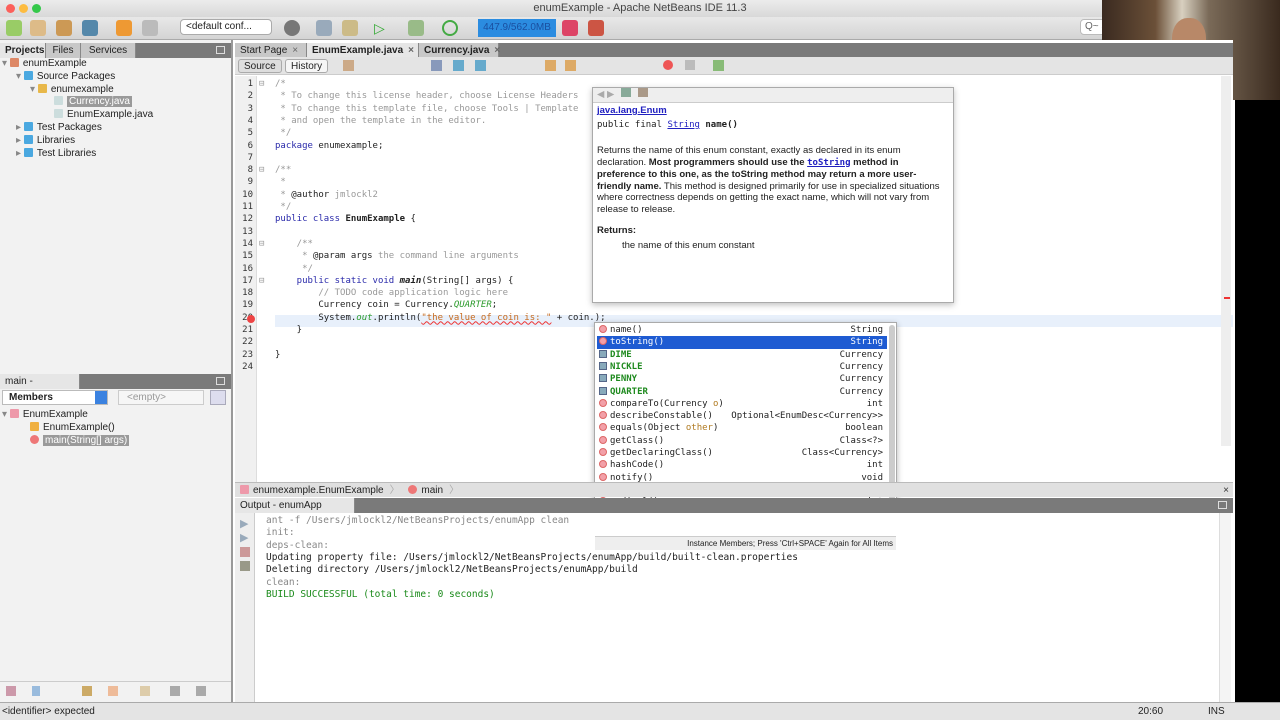 This screenshot has width=1280, height=720. I want to click on source-button: Source, so click(260, 66).